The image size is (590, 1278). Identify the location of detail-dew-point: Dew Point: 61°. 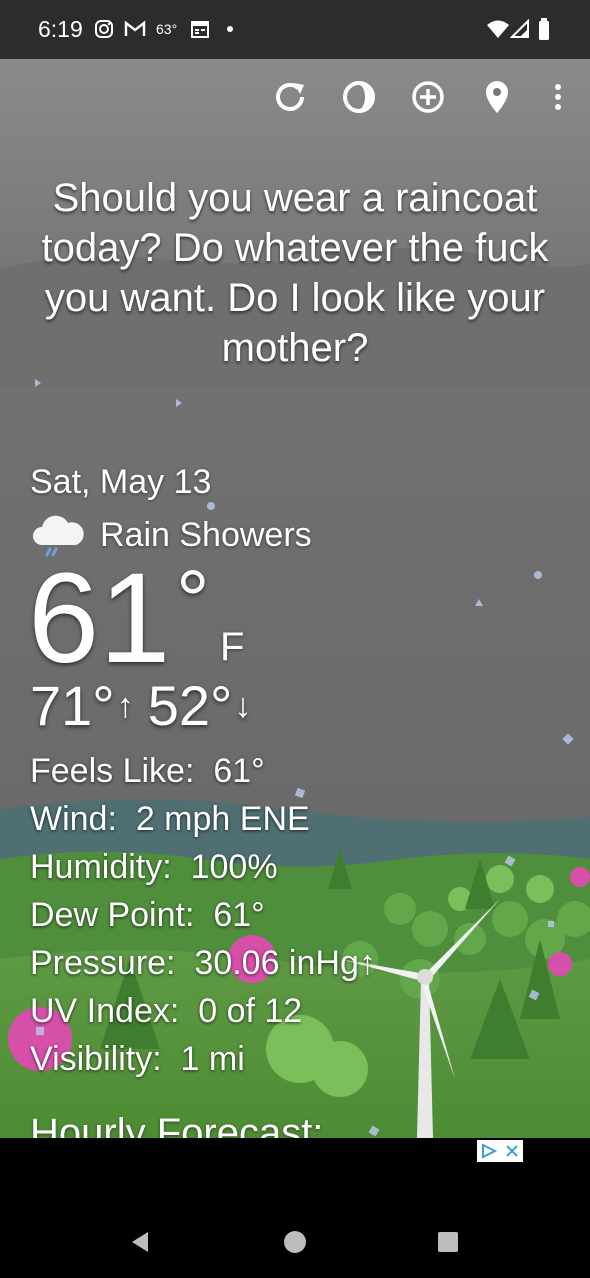
(147, 915).